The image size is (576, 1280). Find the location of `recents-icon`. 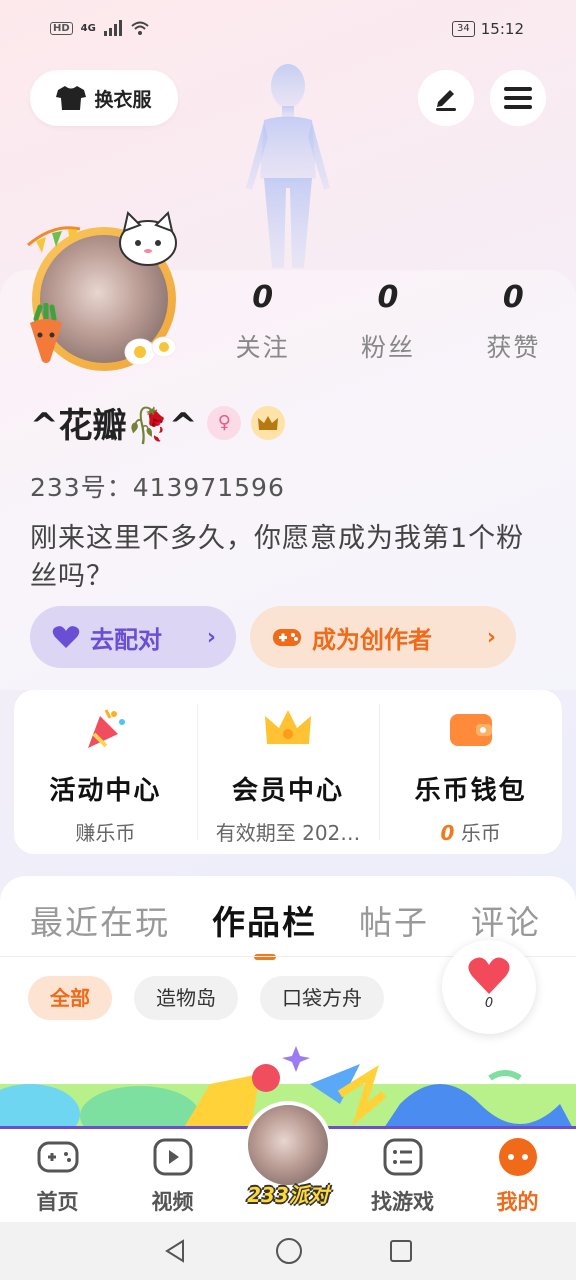

recents-icon is located at coordinates (401, 1251).